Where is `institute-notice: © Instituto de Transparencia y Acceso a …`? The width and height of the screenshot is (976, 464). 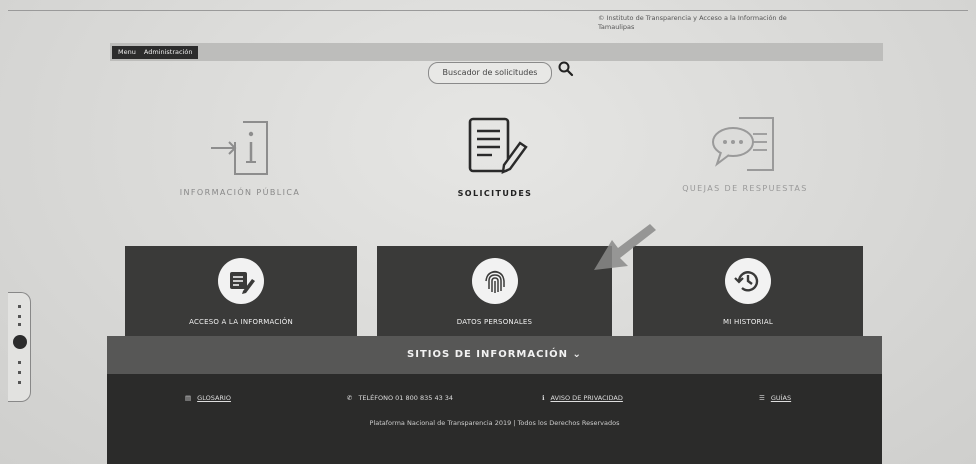
institute-notice: © Instituto de Transparencia y Acceso a … is located at coordinates (692, 22).